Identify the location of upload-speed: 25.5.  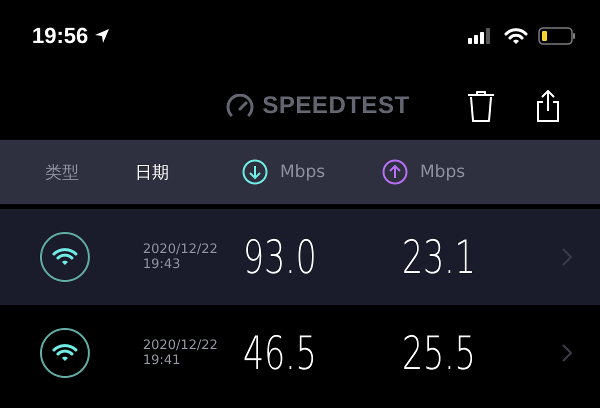
(439, 353).